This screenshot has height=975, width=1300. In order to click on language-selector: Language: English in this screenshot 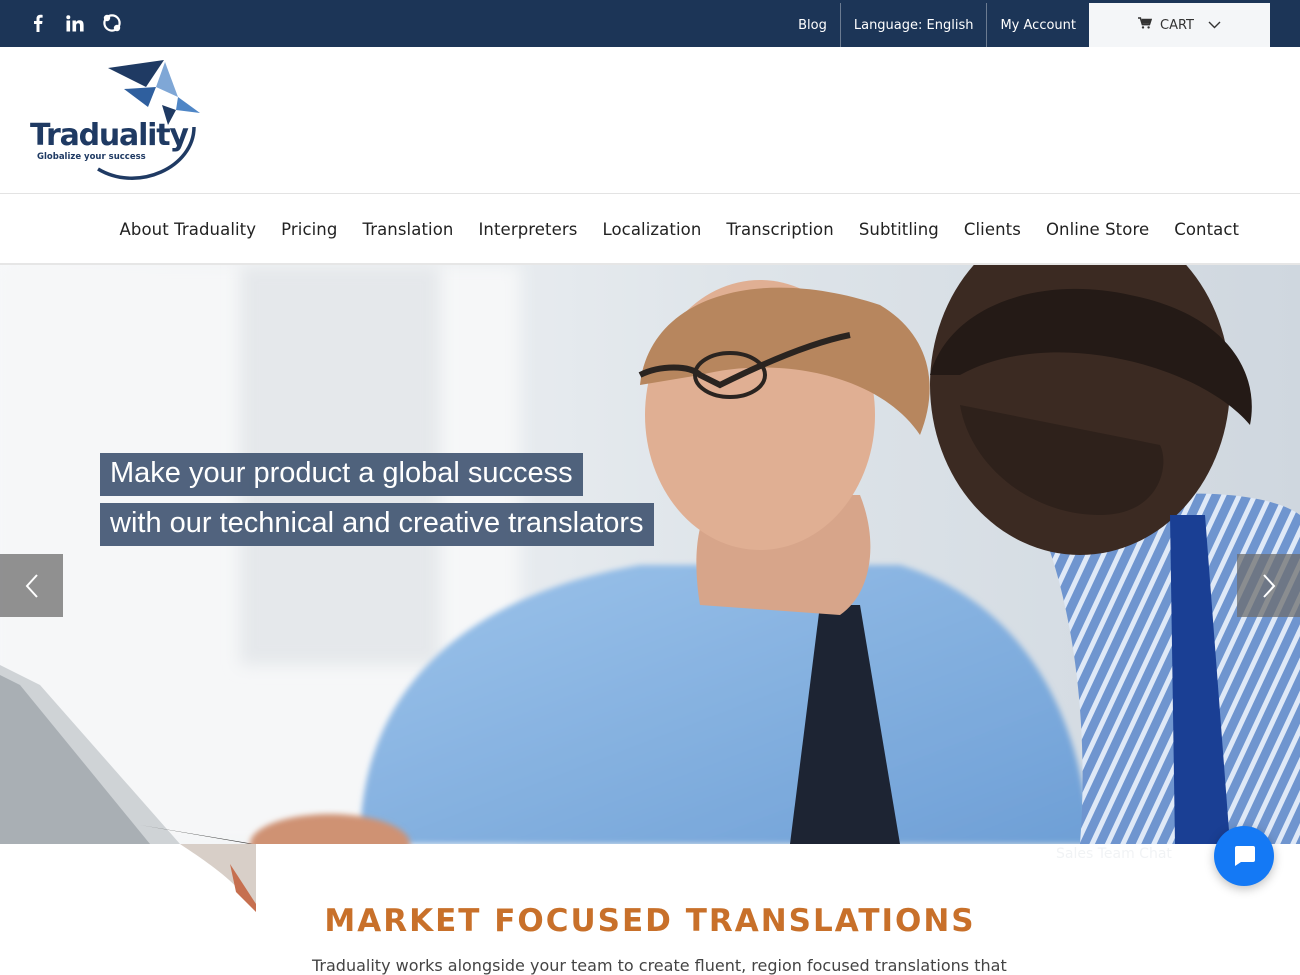, I will do `click(913, 25)`.